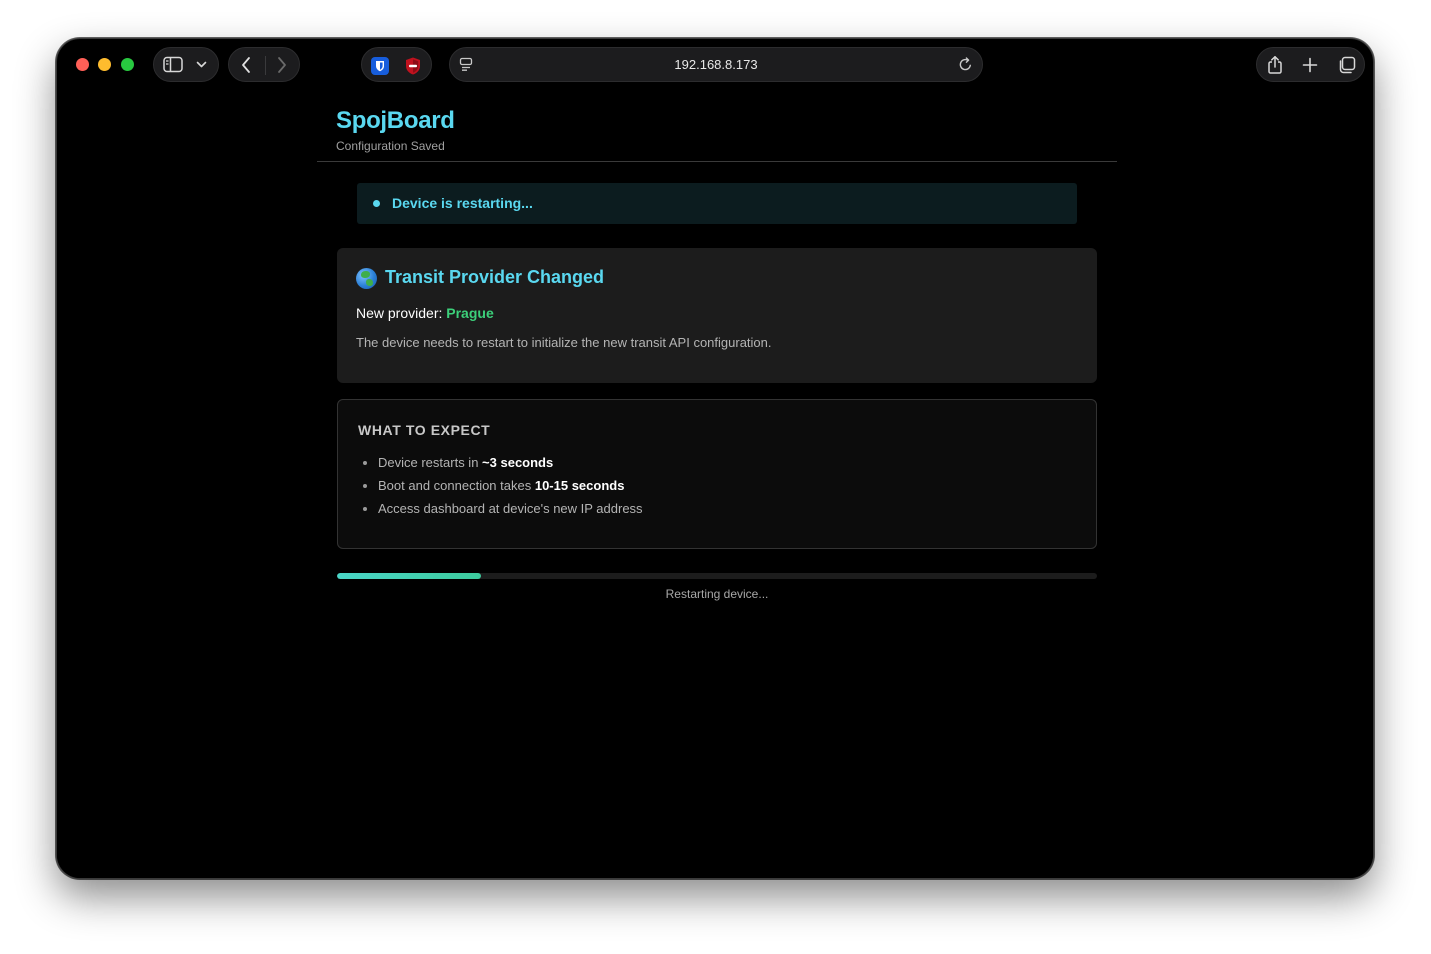 The image size is (1431, 954). Describe the element at coordinates (401, 313) in the screenshot. I see `provider-label: New provider:` at that location.